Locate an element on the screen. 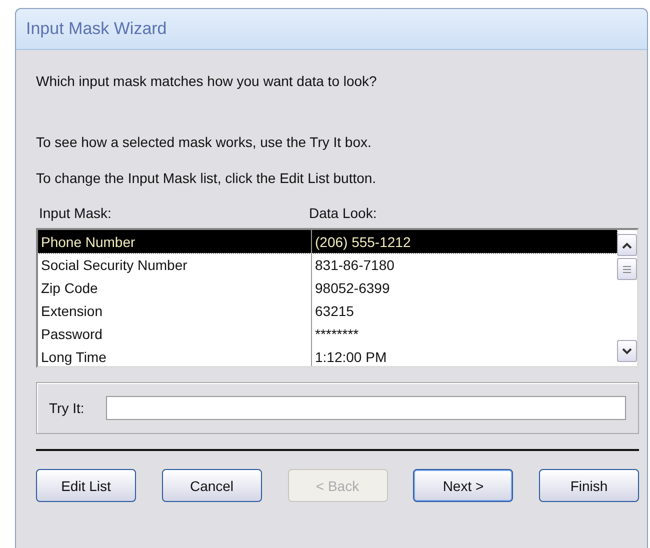  scroll-up-button is located at coordinates (627, 245).